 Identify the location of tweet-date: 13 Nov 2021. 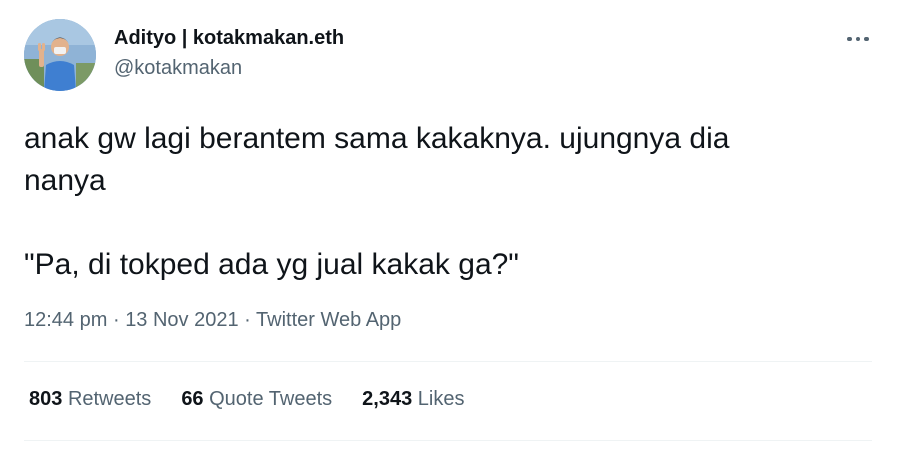
(181, 320).